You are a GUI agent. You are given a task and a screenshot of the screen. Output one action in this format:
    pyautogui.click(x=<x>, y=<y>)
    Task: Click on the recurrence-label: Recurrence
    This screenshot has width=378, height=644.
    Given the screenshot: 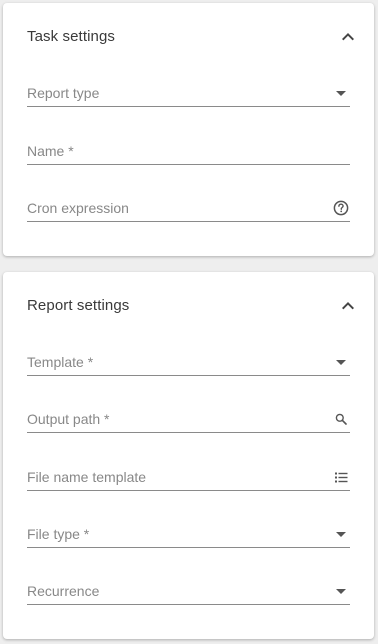 What is the action you would take?
    pyautogui.click(x=63, y=591)
    